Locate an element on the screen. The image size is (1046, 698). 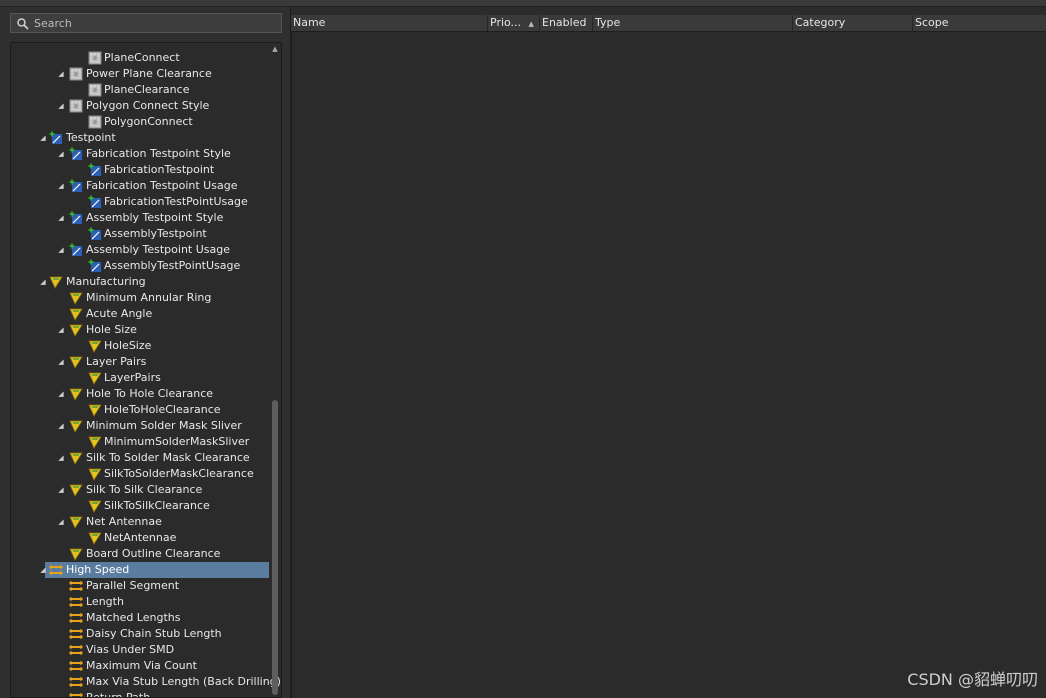
column-header-type: Type is located at coordinates (693, 23).